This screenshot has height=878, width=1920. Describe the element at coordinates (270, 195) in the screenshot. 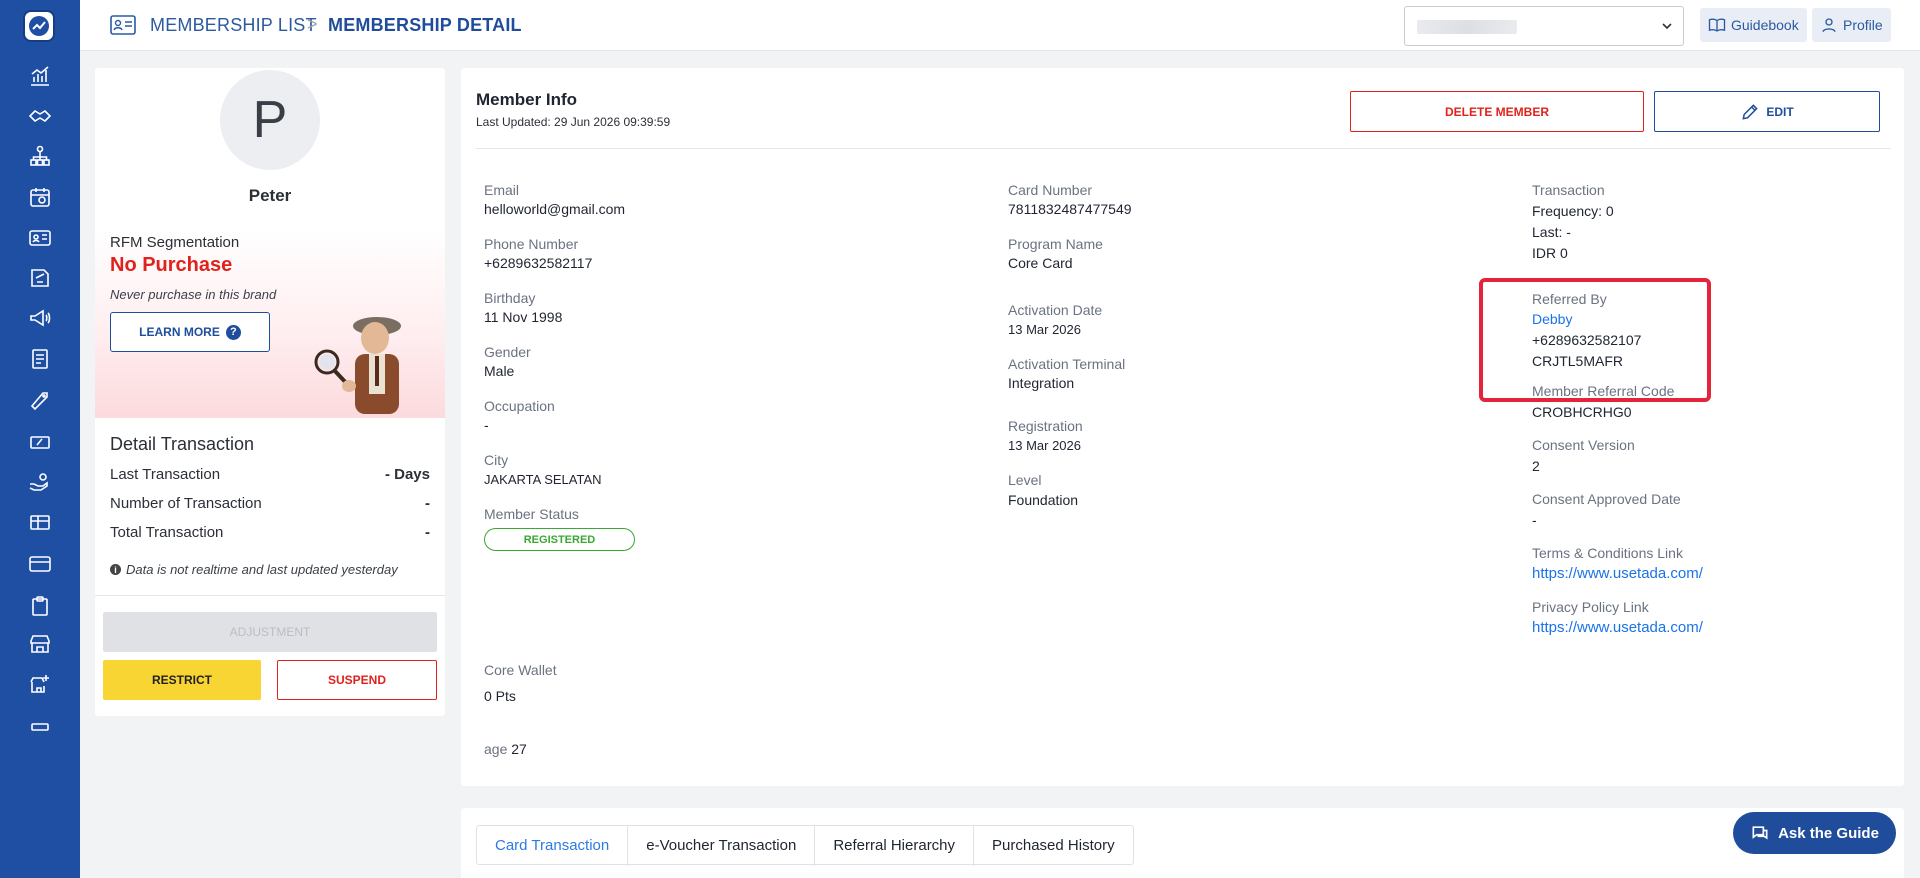

I see `member-name: Peter` at that location.